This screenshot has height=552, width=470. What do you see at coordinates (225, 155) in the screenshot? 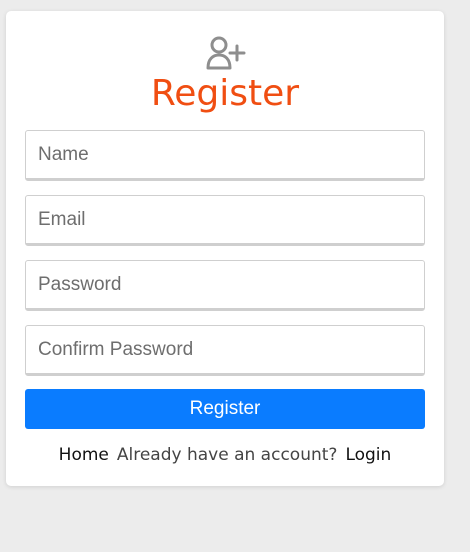
I see `name-input` at bounding box center [225, 155].